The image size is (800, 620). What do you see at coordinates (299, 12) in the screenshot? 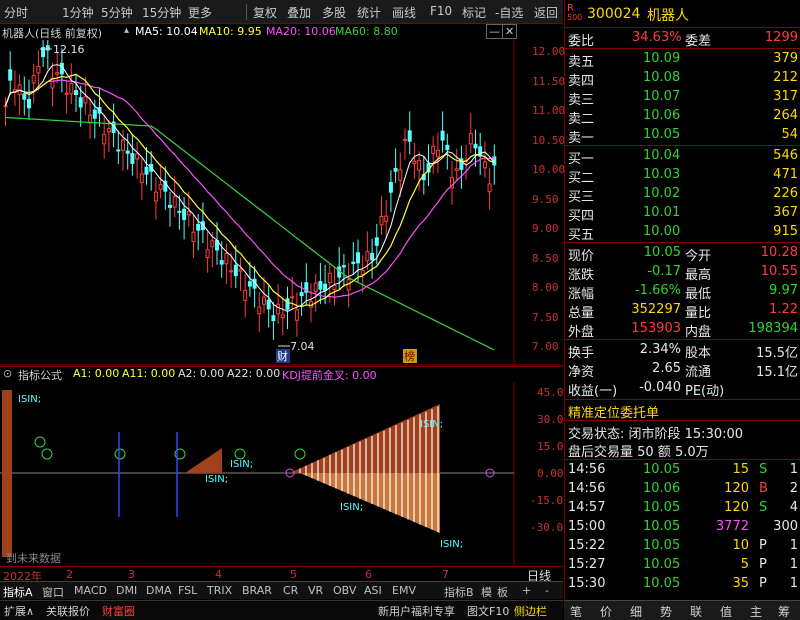
I see `overlay-button: 叠加` at bounding box center [299, 12].